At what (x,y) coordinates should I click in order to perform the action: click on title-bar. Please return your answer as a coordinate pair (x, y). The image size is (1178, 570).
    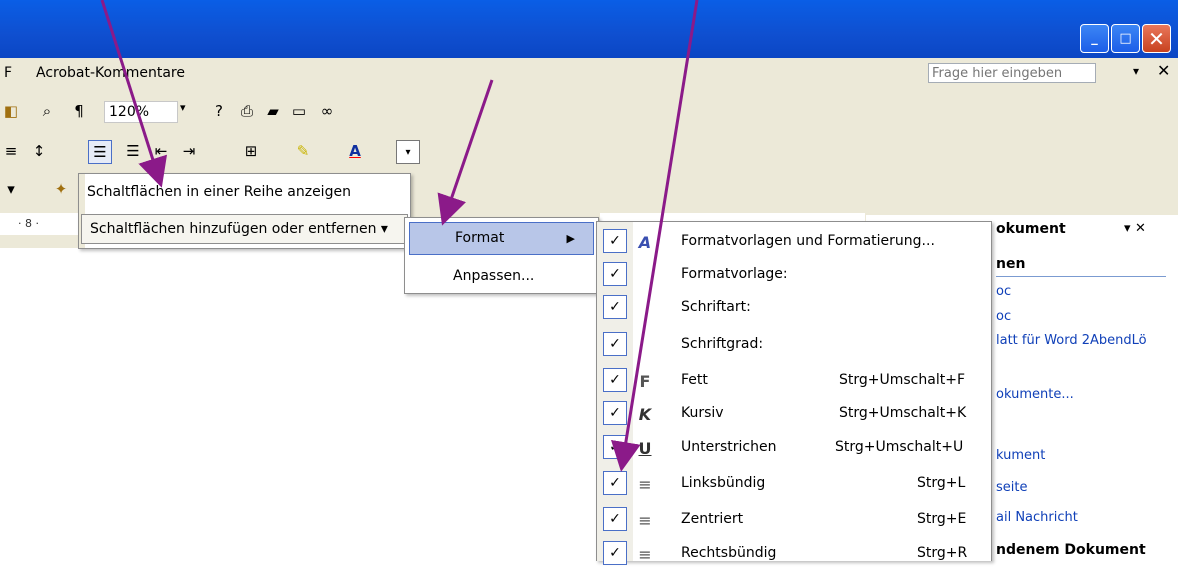
    Looking at the image, I should click on (589, 29).